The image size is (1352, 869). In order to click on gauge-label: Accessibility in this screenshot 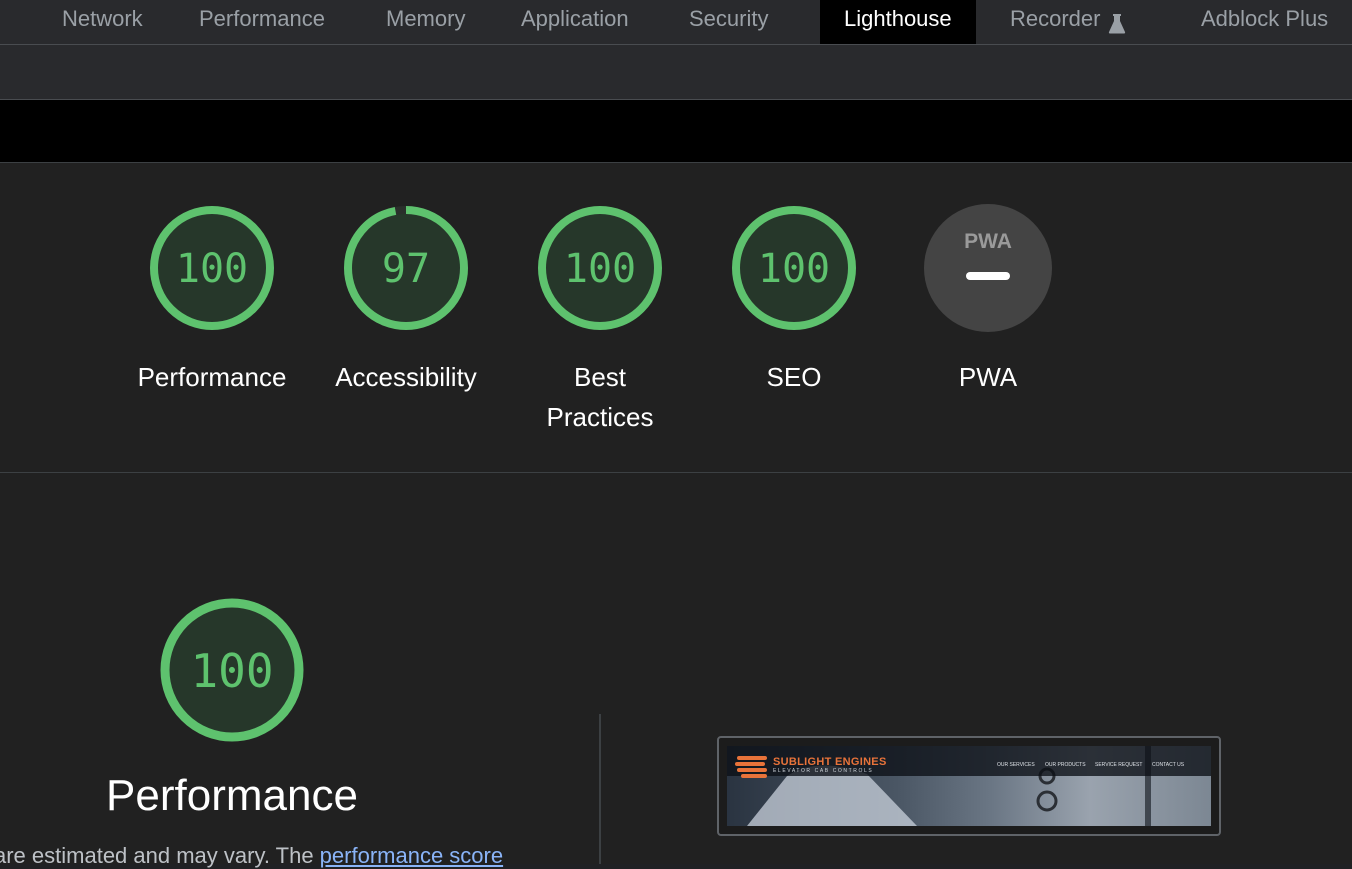, I will do `click(406, 377)`.